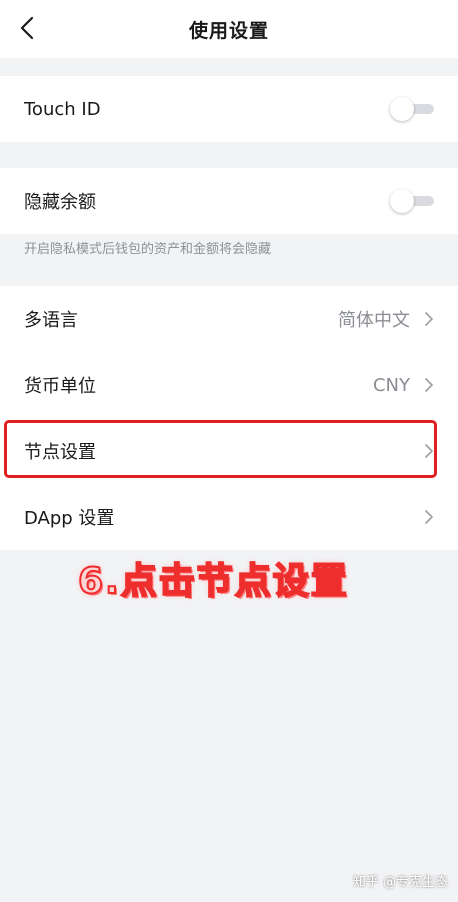 The image size is (458, 902). I want to click on page-title: 使用设置, so click(228, 30).